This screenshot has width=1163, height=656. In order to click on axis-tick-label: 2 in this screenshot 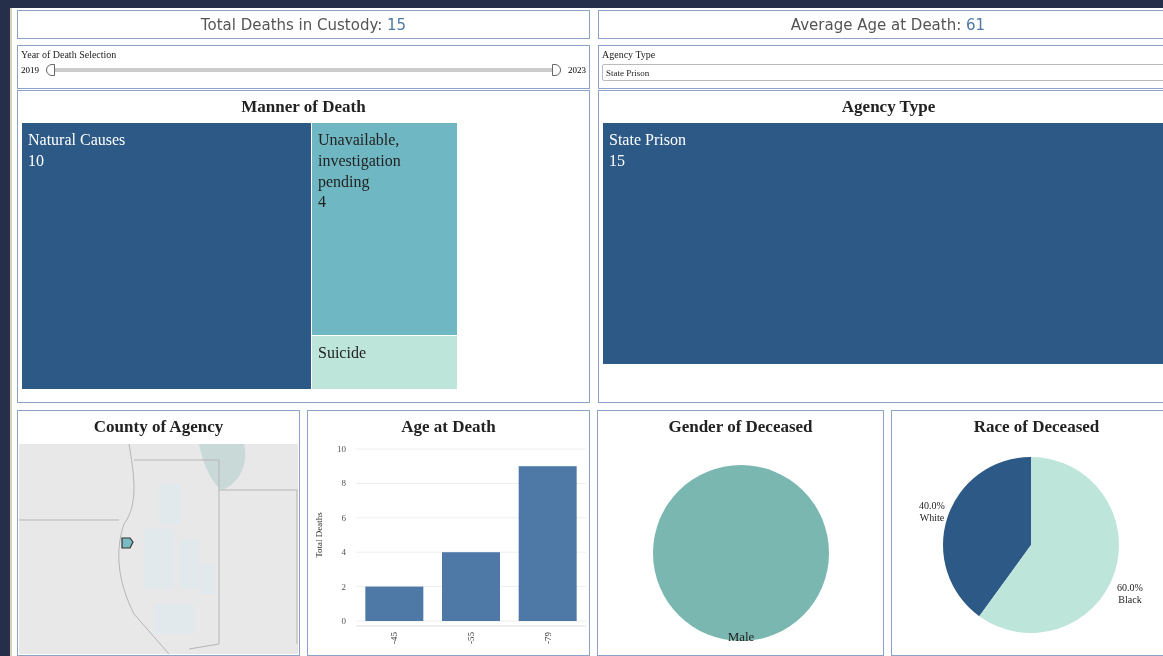, I will do `click(343, 586)`.